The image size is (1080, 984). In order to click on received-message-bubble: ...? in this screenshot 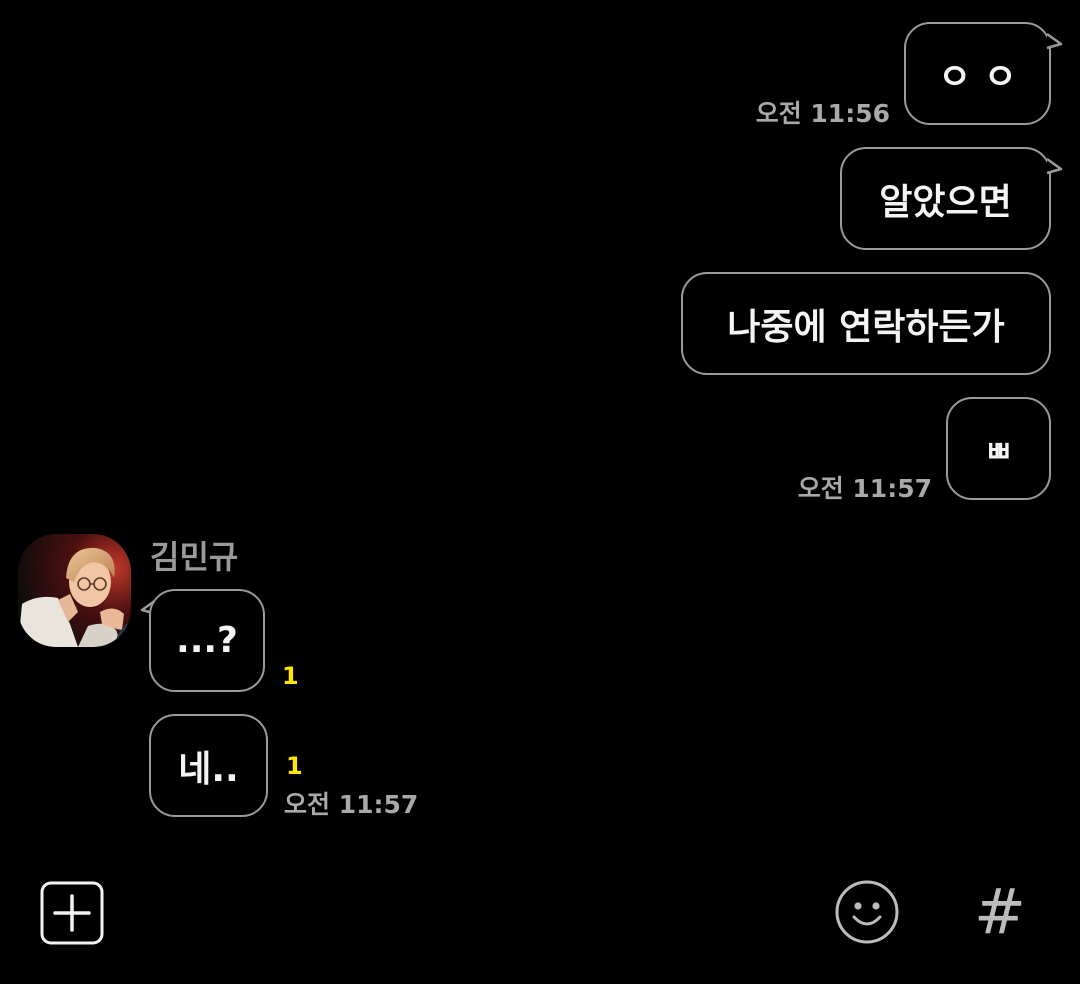, I will do `click(207, 640)`.